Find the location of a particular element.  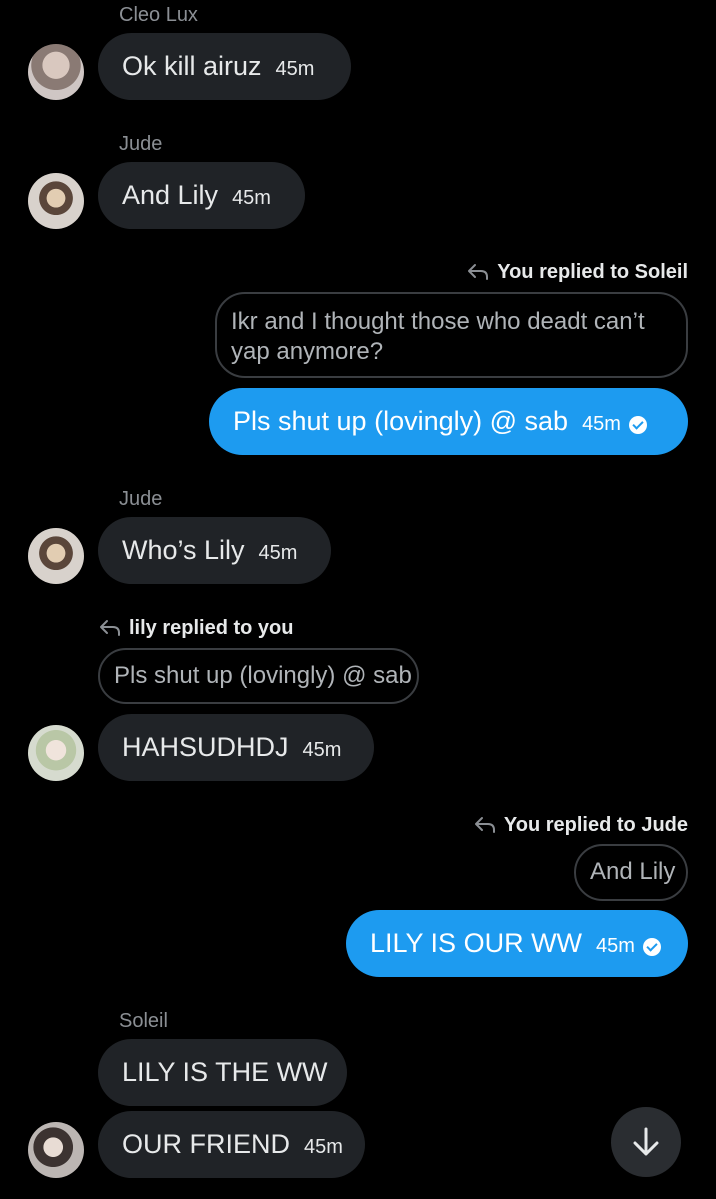

message-text: And Lily is located at coordinates (170, 195).